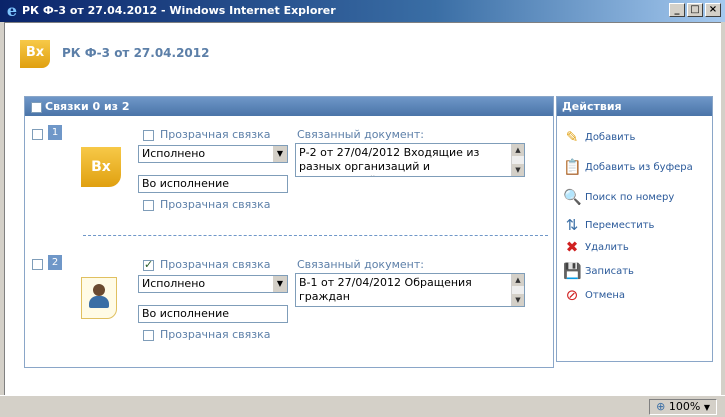  Describe the element at coordinates (634, 106) in the screenshot. I see `actions-panel-header: Действия` at that location.